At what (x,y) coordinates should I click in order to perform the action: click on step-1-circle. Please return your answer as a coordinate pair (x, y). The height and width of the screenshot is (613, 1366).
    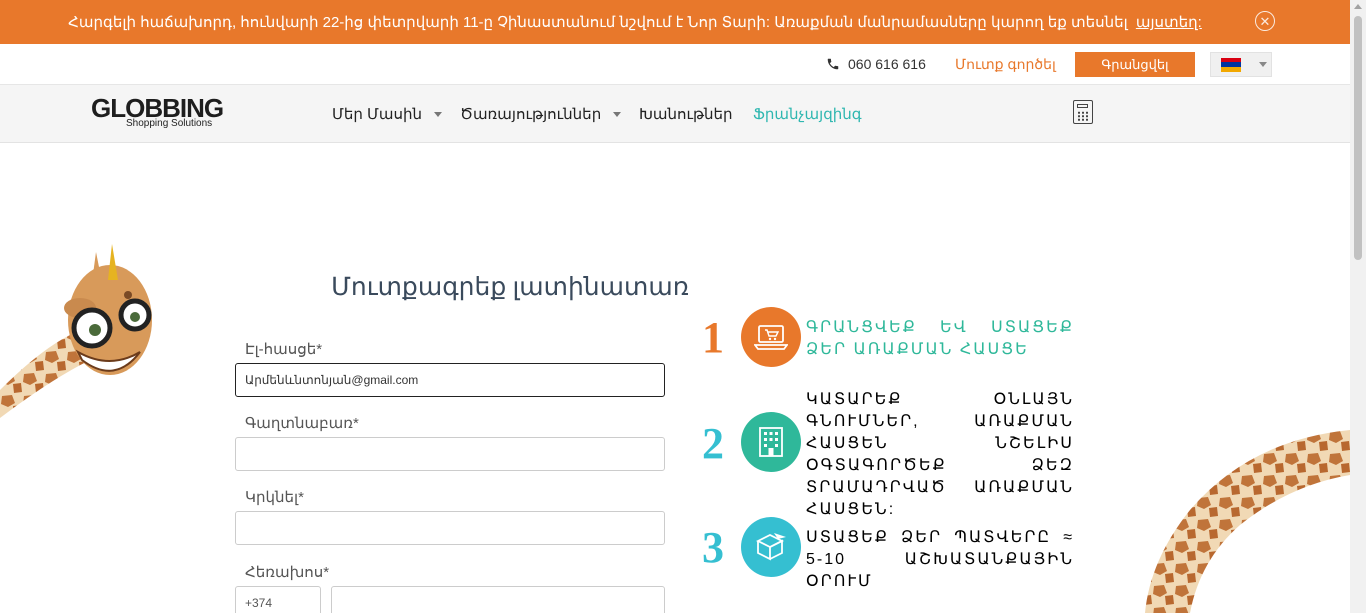
    Looking at the image, I should click on (771, 337).